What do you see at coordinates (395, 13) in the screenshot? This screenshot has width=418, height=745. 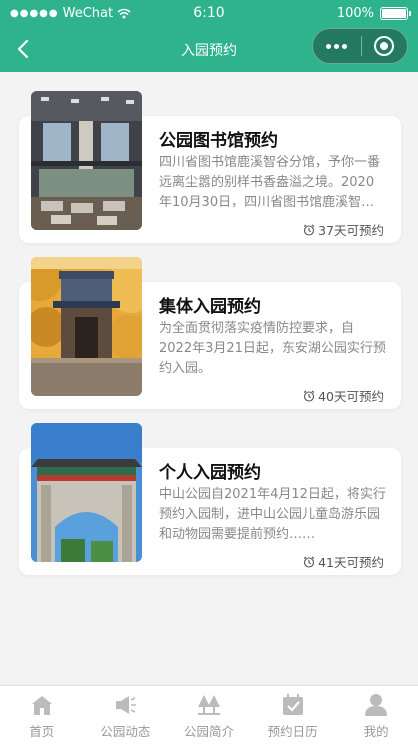 I see `battery-icon` at bounding box center [395, 13].